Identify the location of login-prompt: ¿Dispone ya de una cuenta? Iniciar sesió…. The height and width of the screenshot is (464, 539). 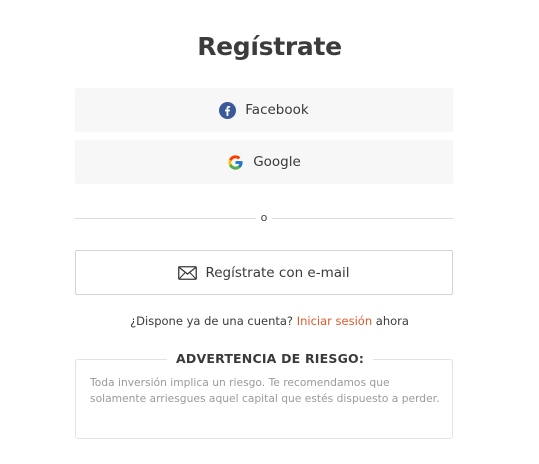
(269, 321).